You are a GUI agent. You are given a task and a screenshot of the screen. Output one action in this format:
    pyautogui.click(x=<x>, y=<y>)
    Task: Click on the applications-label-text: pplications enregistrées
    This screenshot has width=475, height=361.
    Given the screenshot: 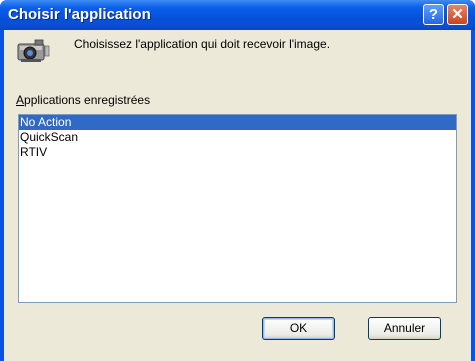 What is the action you would take?
    pyautogui.click(x=87, y=100)
    